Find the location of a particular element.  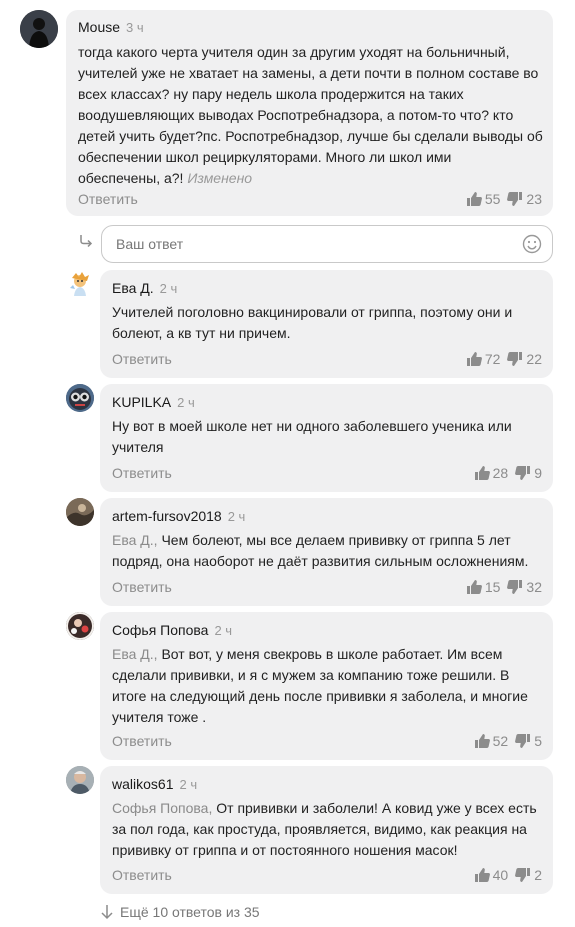

vote-controls: 28 9 is located at coordinates (508, 473).